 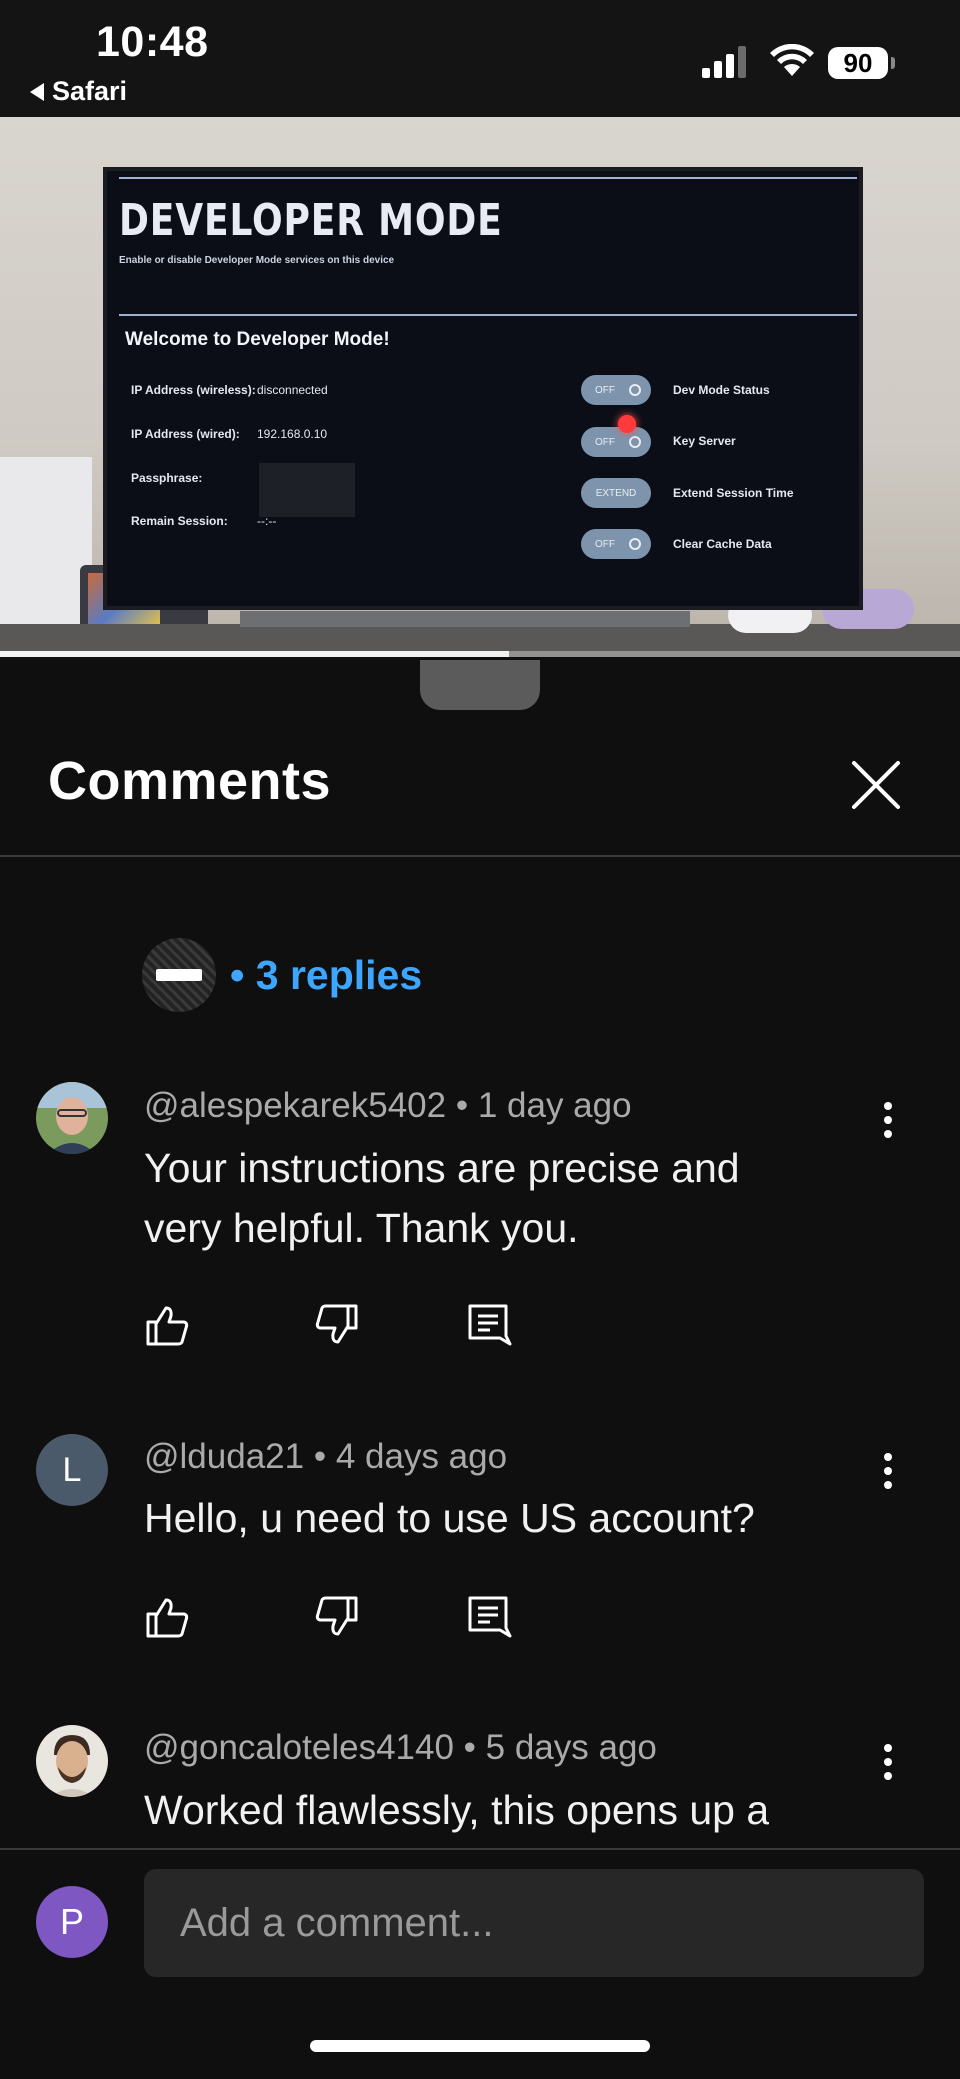 What do you see at coordinates (307, 490) in the screenshot?
I see `tv-passphrase-box` at bounding box center [307, 490].